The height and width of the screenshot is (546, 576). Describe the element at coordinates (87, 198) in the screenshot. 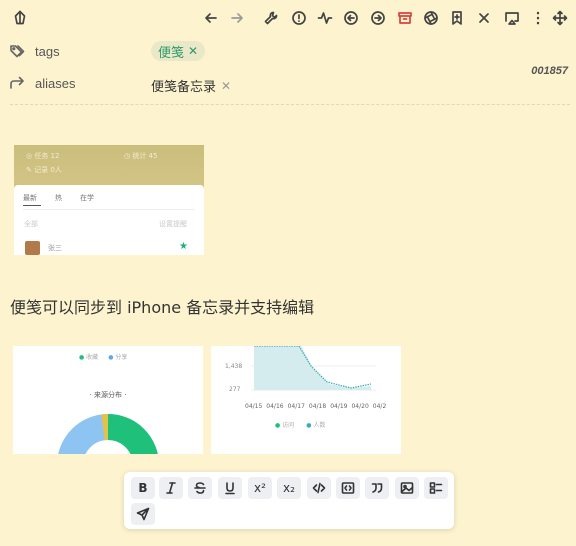

I see `image-tab: 在学` at that location.